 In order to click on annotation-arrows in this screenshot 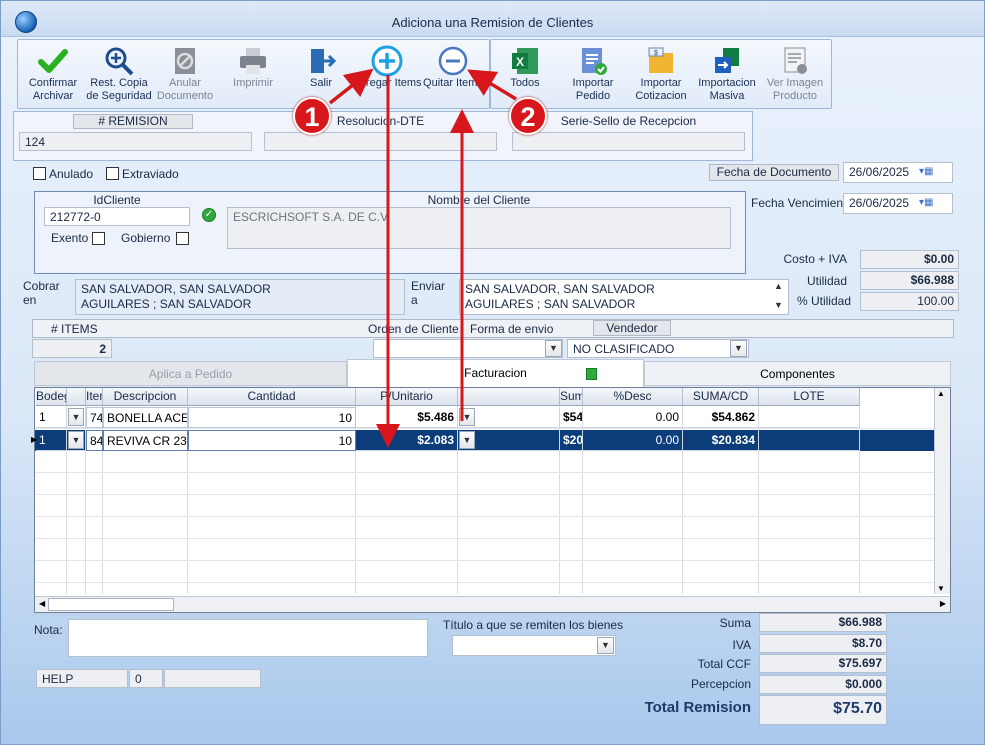, I will do `click(422, 258)`.